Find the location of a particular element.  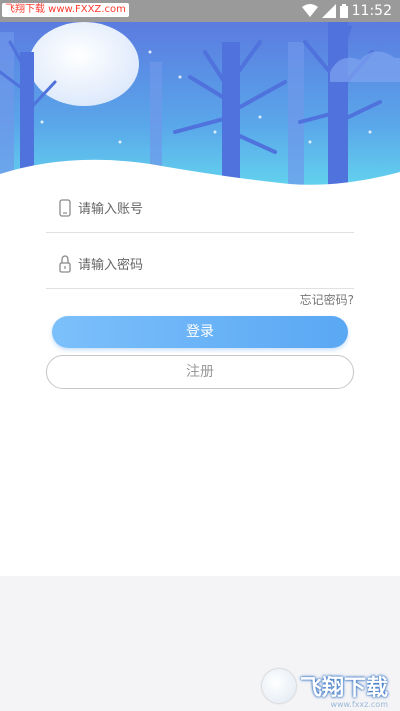

status-time: 11:52 is located at coordinates (371, 11).